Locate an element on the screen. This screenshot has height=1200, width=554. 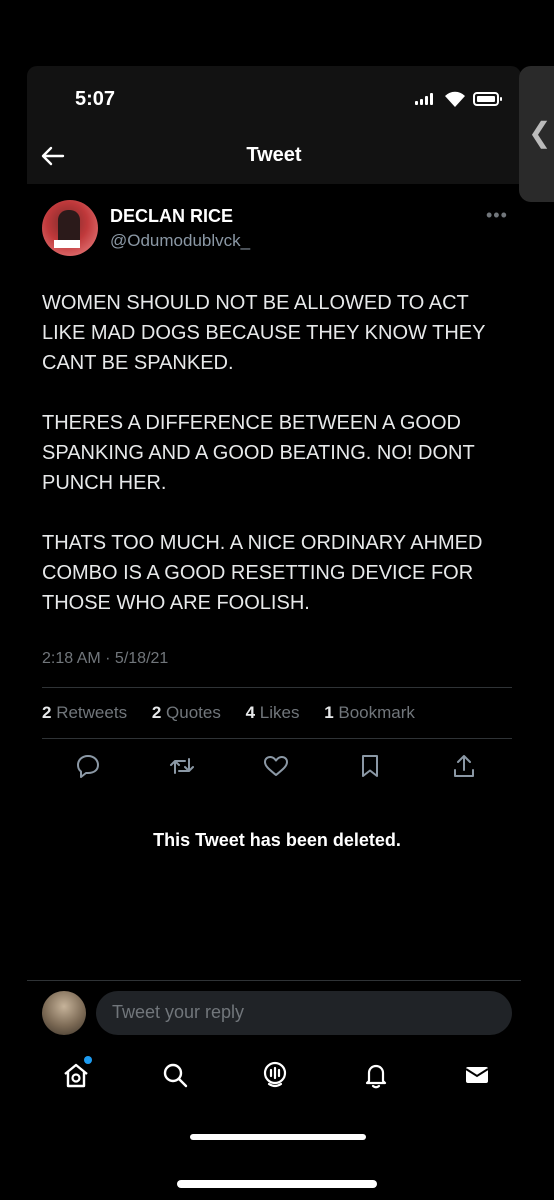
chevron-left-icon: ❮ is located at coordinates (540, 132).